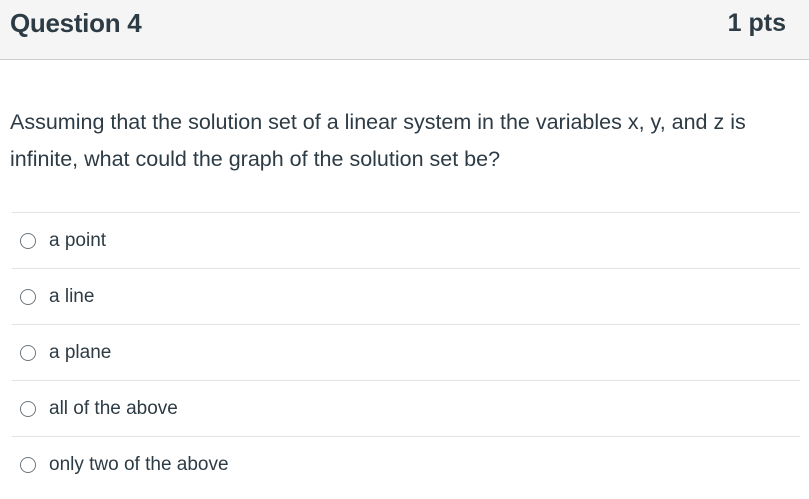 The height and width of the screenshot is (499, 809). What do you see at coordinates (80, 352) in the screenshot?
I see `answer-label: a plane` at bounding box center [80, 352].